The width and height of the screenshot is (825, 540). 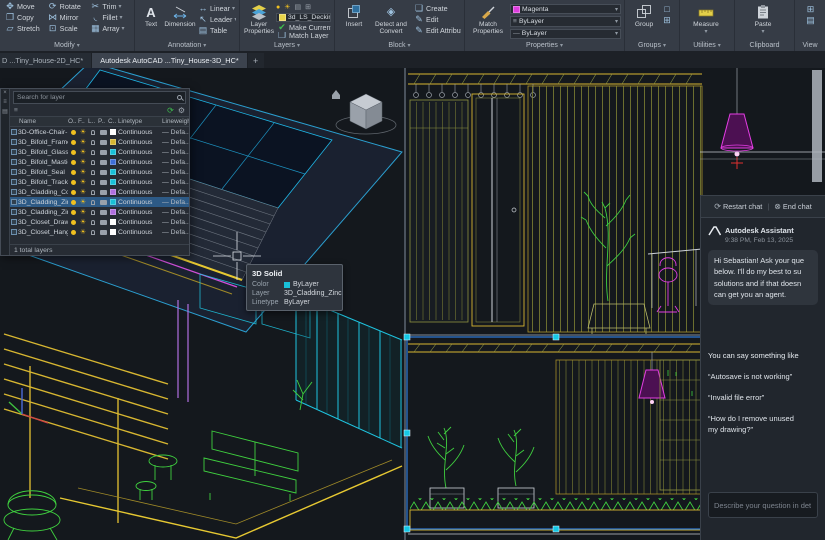 I want to click on create-block-button: ❏ Create, so click(x=437, y=8).